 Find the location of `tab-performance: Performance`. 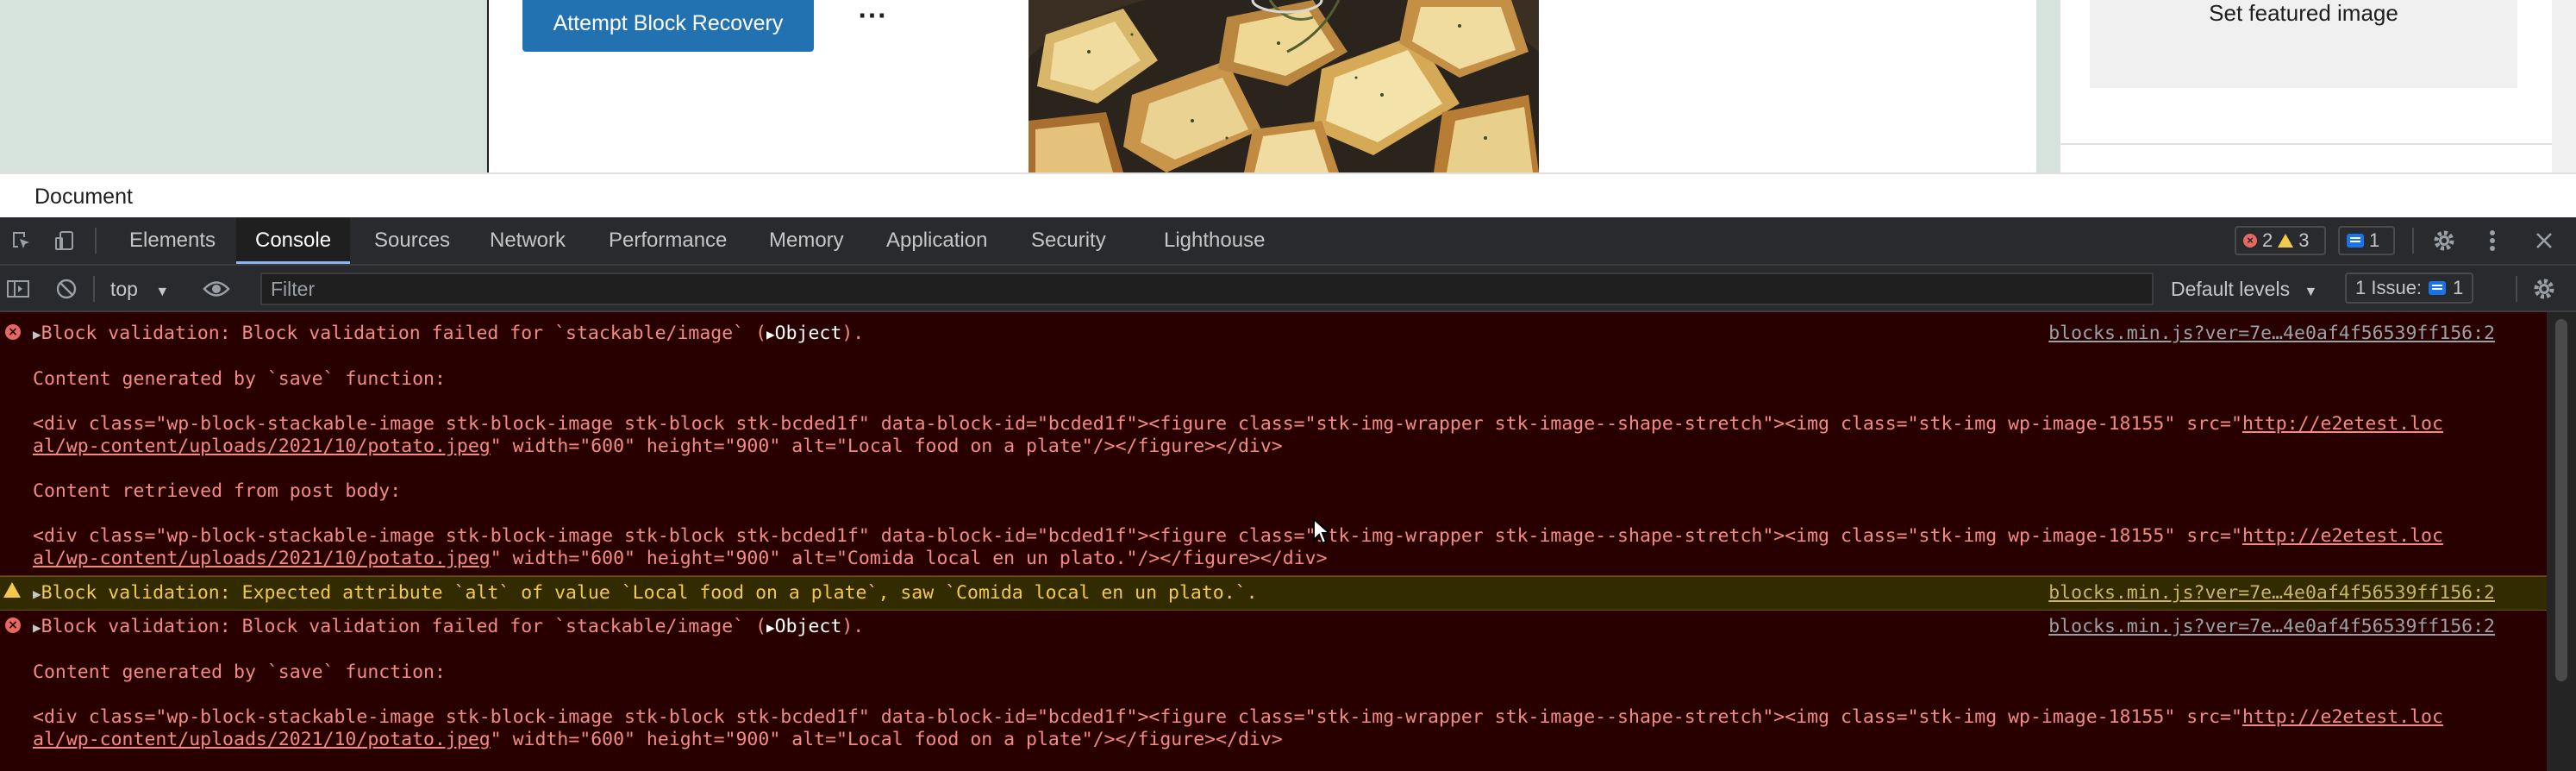

tab-performance: Performance is located at coordinates (668, 241).